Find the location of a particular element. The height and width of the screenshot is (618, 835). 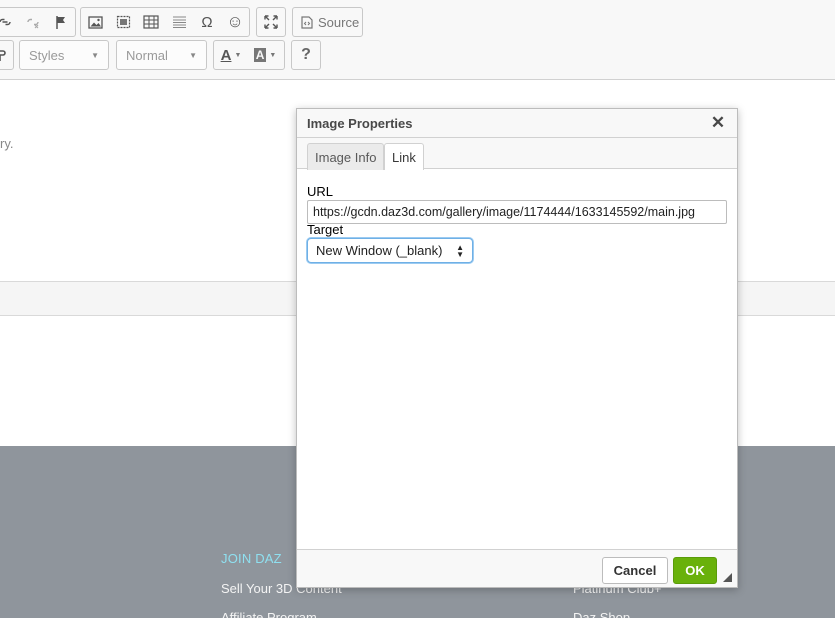

table-icon is located at coordinates (151, 22).